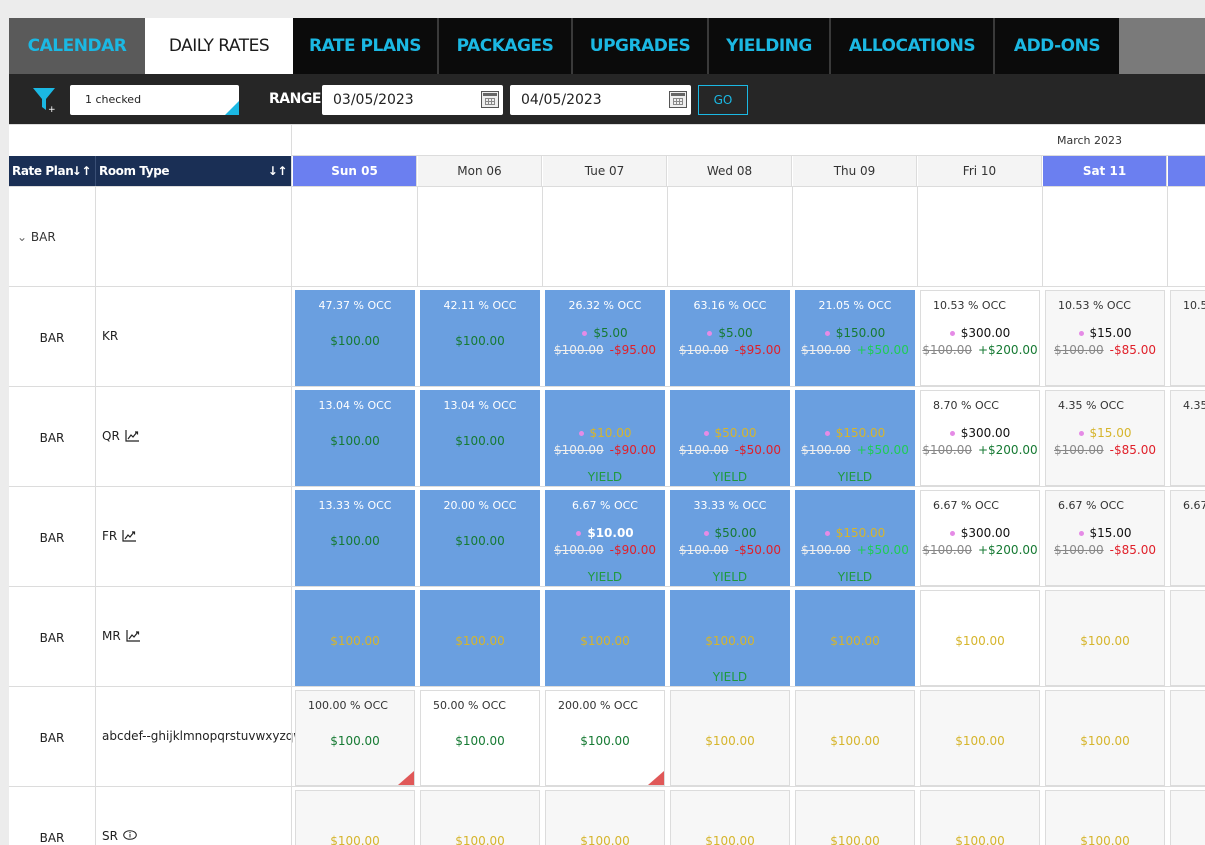 The image size is (1205, 845). What do you see at coordinates (52, 171) in the screenshot?
I see `rate-plan-header: Rate Plan ↓↑` at bounding box center [52, 171].